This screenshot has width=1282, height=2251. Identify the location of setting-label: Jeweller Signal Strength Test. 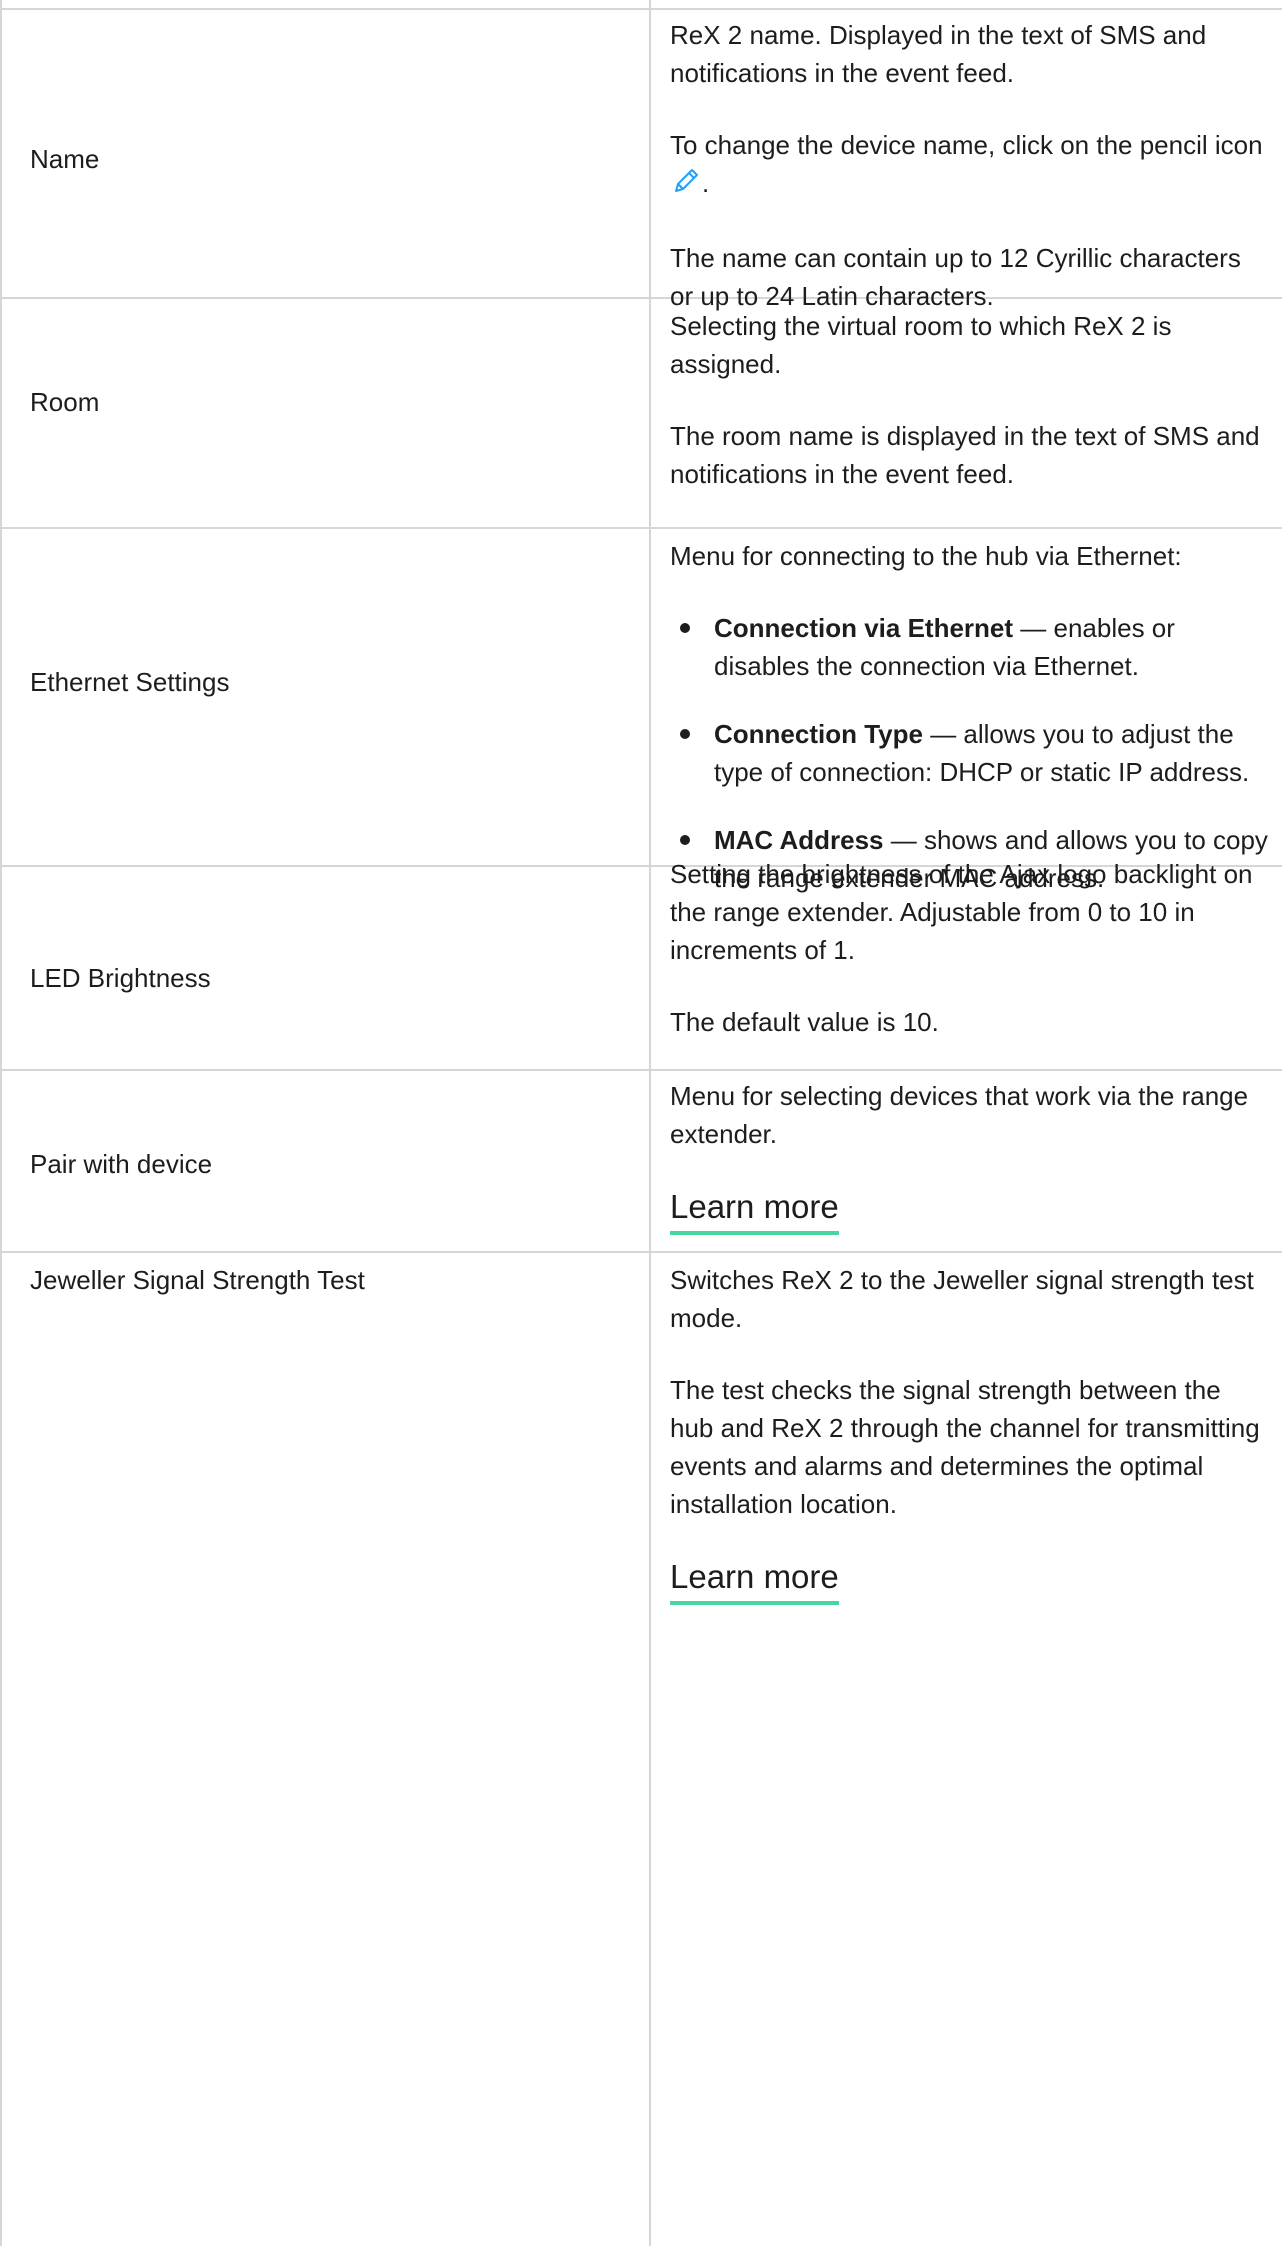
(197, 1280).